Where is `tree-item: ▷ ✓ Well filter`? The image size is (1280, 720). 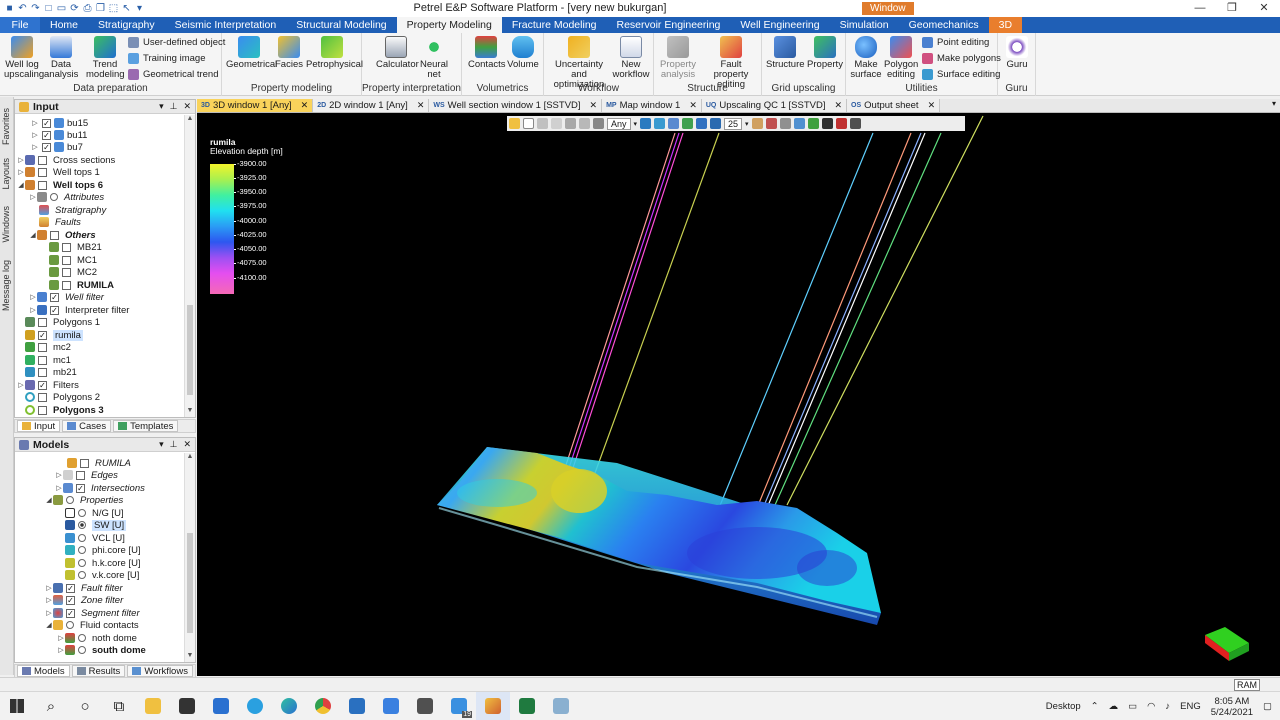
tree-item: ▷ ✓ Well filter is located at coordinates (66, 297).